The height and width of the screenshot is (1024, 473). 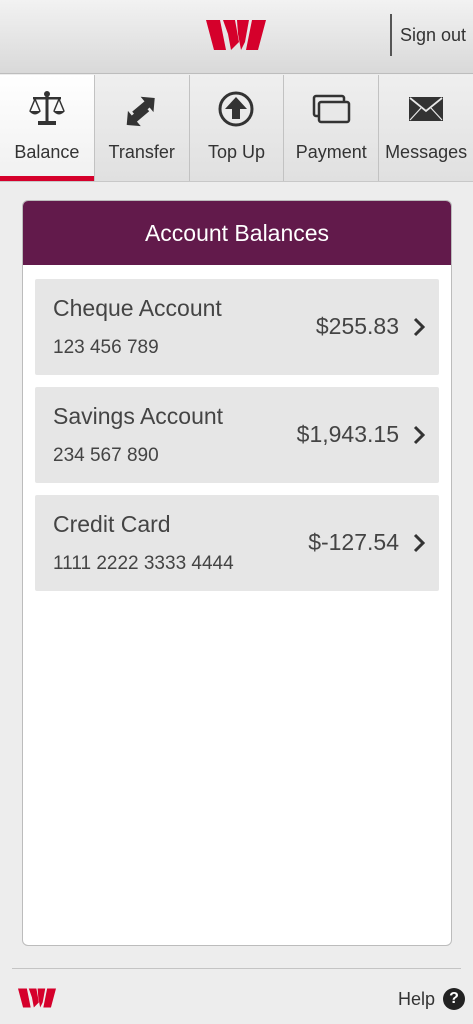 I want to click on tab-messages: Messages, so click(x=426, y=128).